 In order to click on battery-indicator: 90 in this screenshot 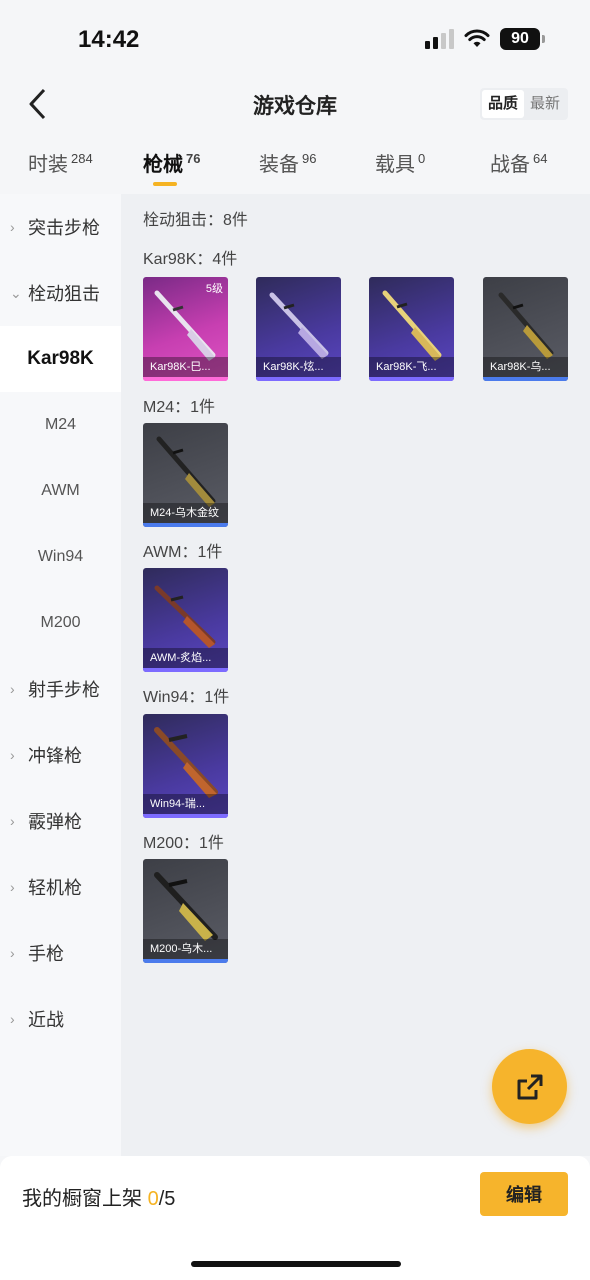, I will do `click(522, 39)`.